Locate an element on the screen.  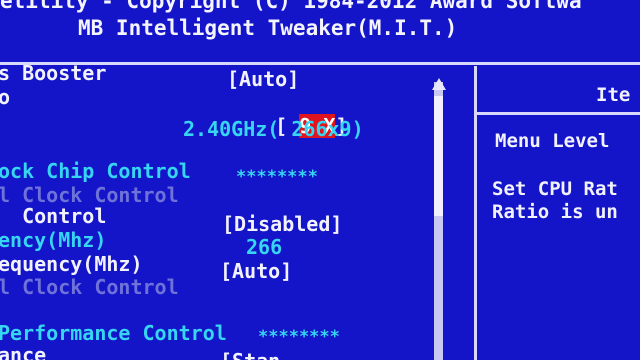
last-item-value: [Stan is located at coordinates (250, 355).